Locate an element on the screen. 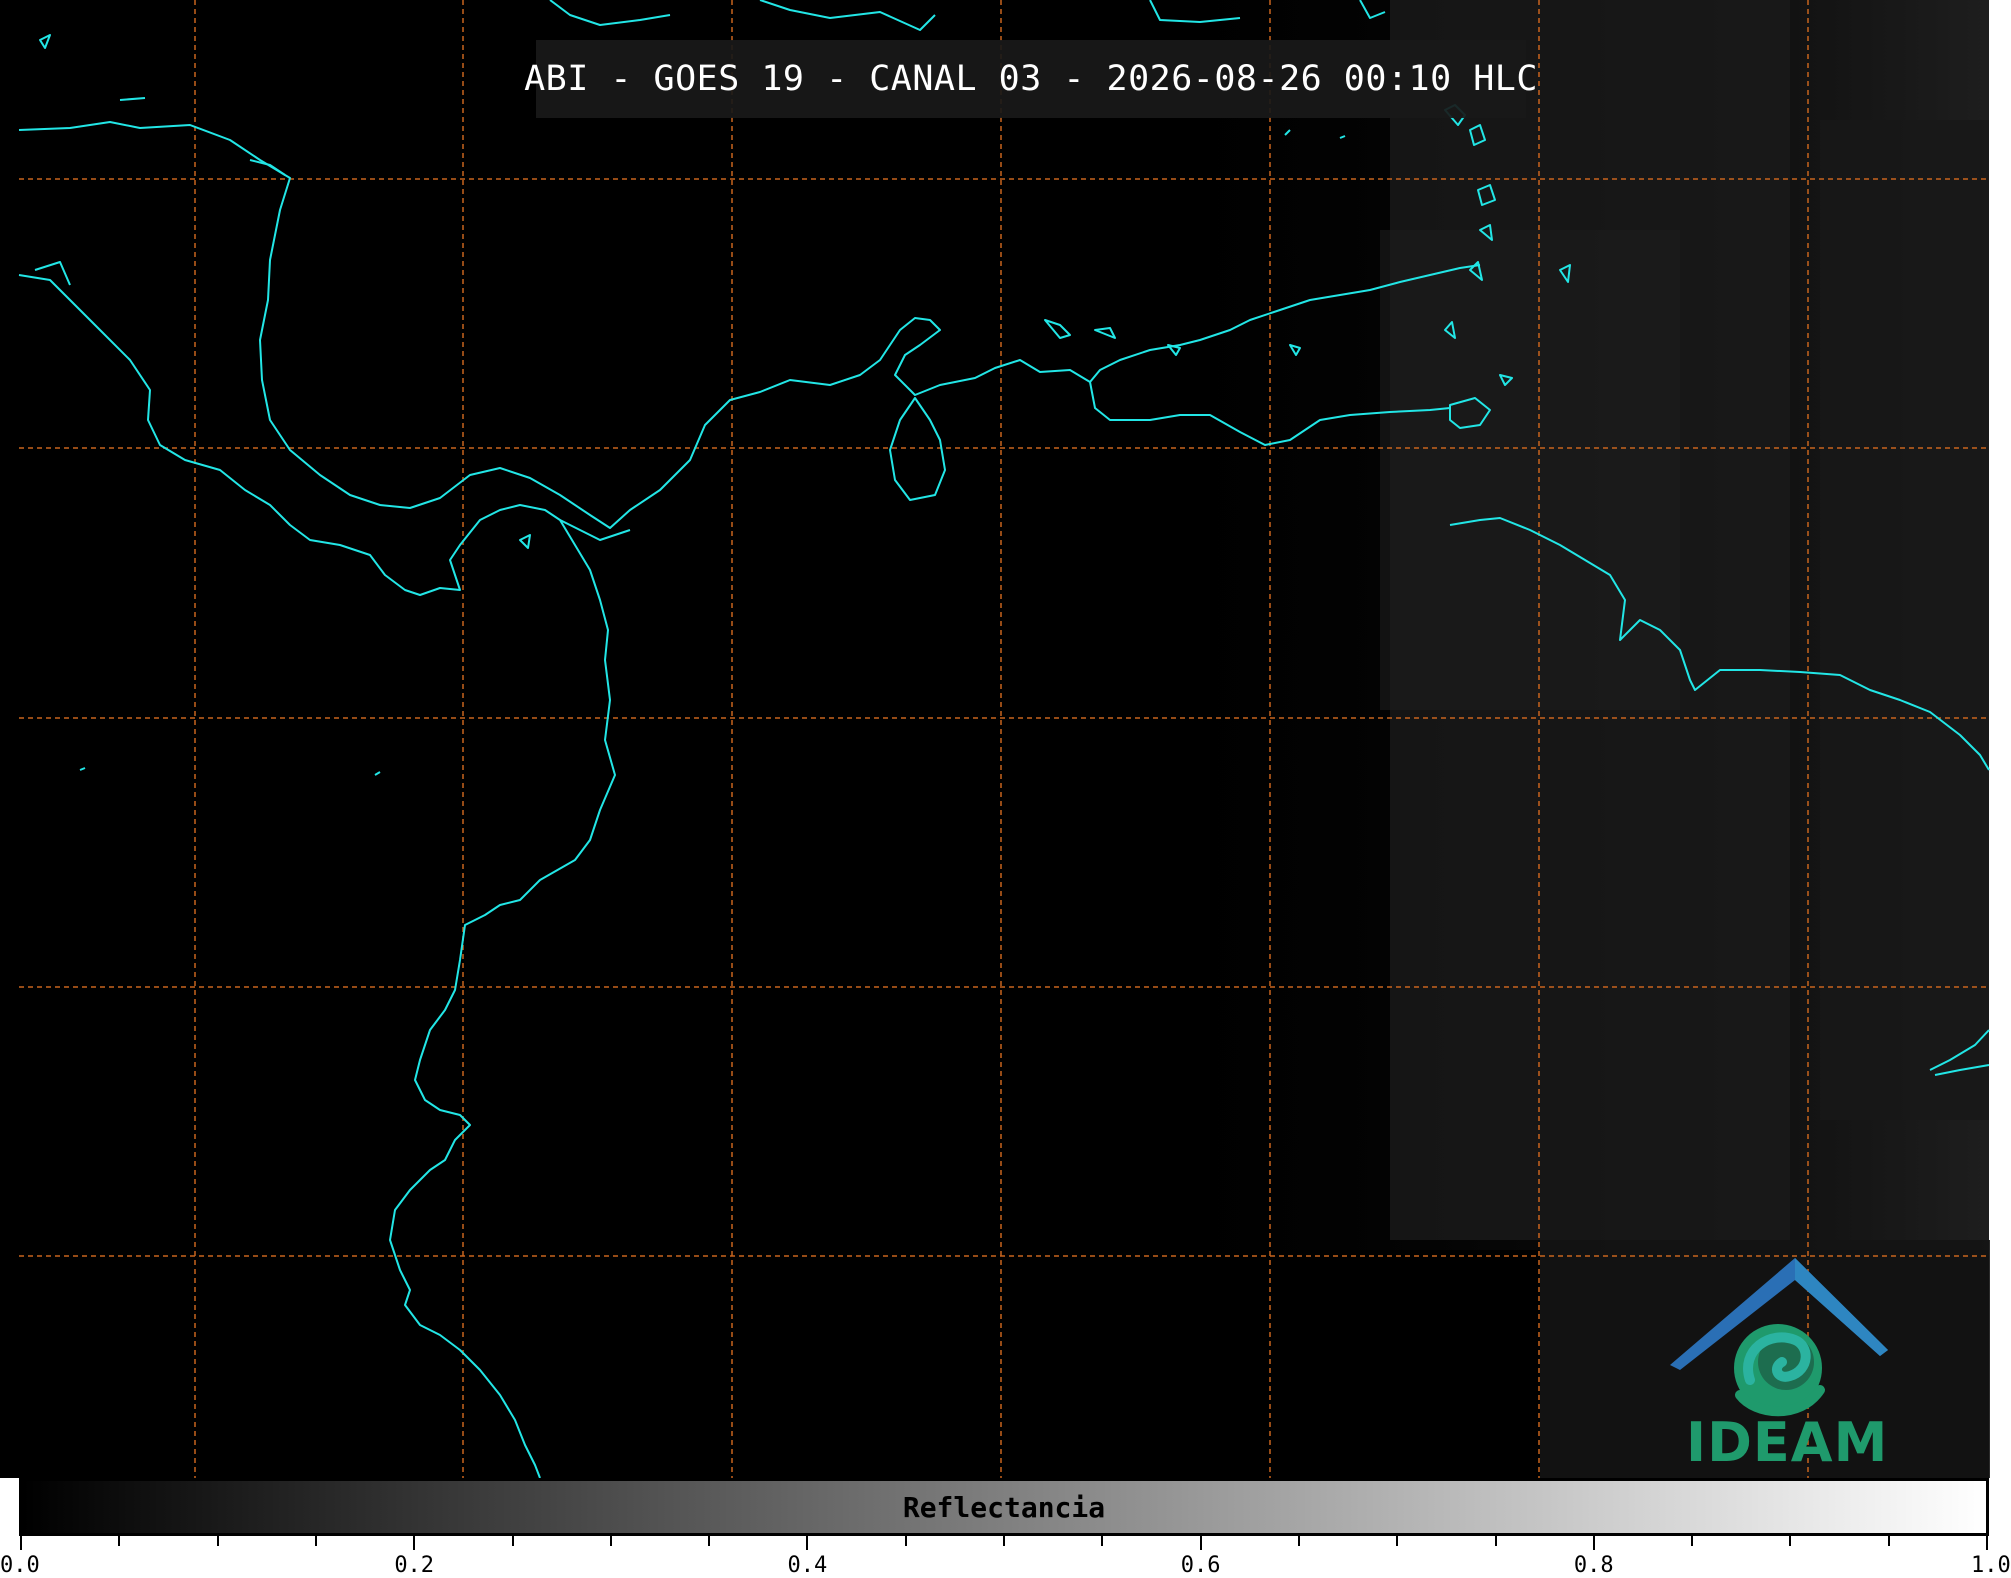  colorbar-label: Reflectancia is located at coordinates (1004, 1507).